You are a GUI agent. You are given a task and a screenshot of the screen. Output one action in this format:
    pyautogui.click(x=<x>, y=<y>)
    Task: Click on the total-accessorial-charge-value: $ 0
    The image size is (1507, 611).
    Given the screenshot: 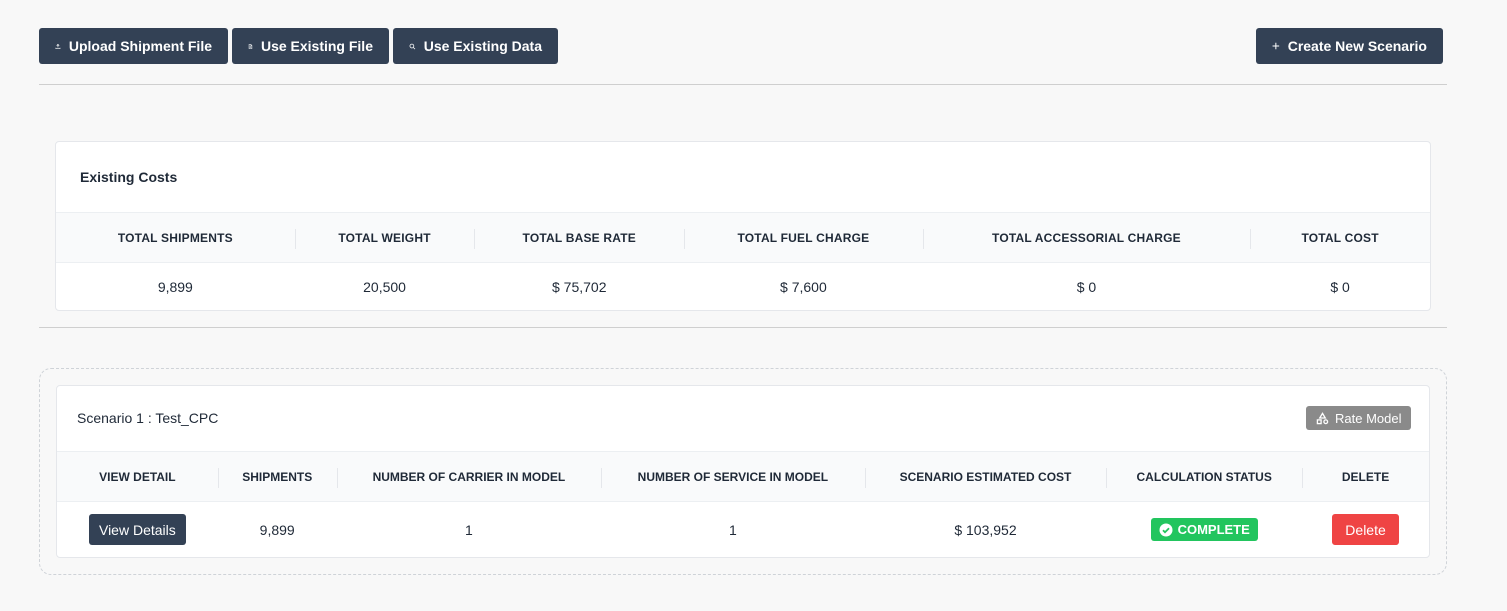 What is the action you would take?
    pyautogui.click(x=1086, y=286)
    